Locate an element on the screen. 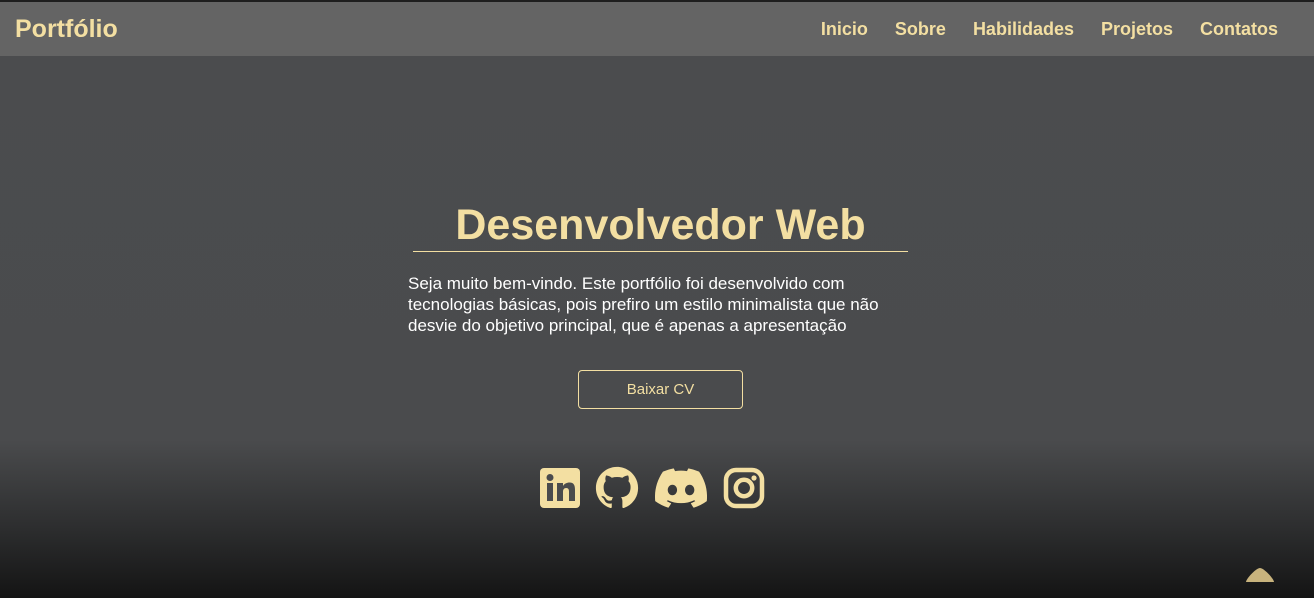 This screenshot has height=598, width=1314. chevron-up-icon is located at coordinates (1260, 576).